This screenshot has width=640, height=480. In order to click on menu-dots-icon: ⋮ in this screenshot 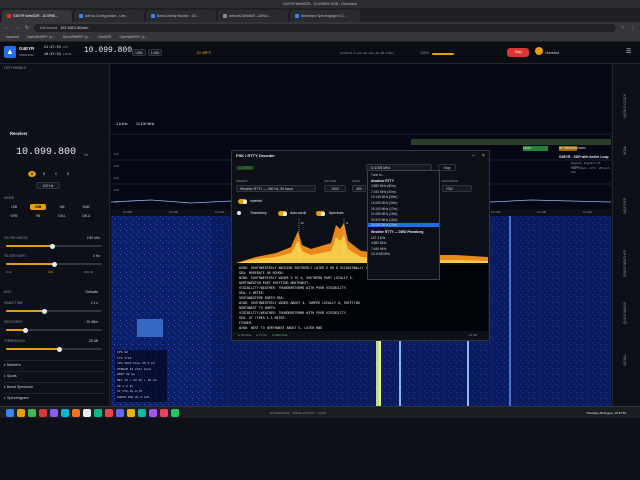, I will do `click(633, 28)`.